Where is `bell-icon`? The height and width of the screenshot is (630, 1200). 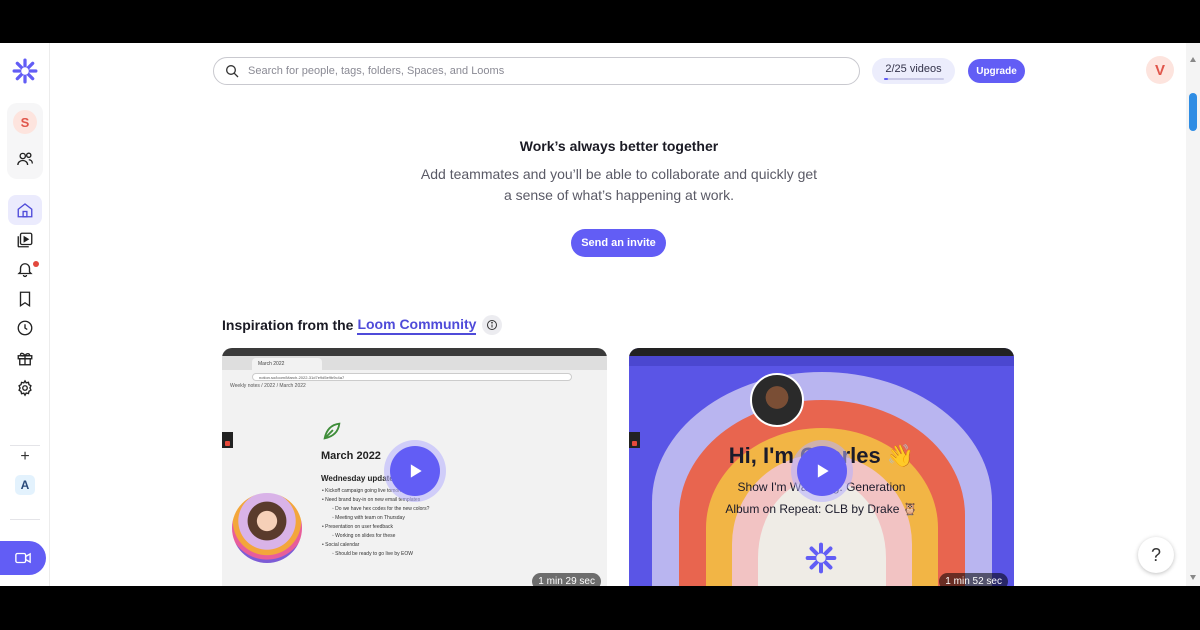 bell-icon is located at coordinates (25, 270).